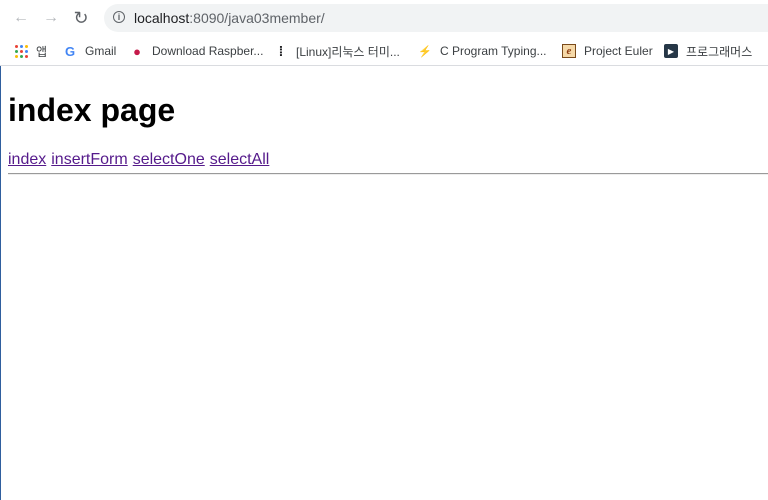 The height and width of the screenshot is (500, 768). Describe the element at coordinates (257, 18) in the screenshot. I see `url-path: :8090/java03member/` at that location.